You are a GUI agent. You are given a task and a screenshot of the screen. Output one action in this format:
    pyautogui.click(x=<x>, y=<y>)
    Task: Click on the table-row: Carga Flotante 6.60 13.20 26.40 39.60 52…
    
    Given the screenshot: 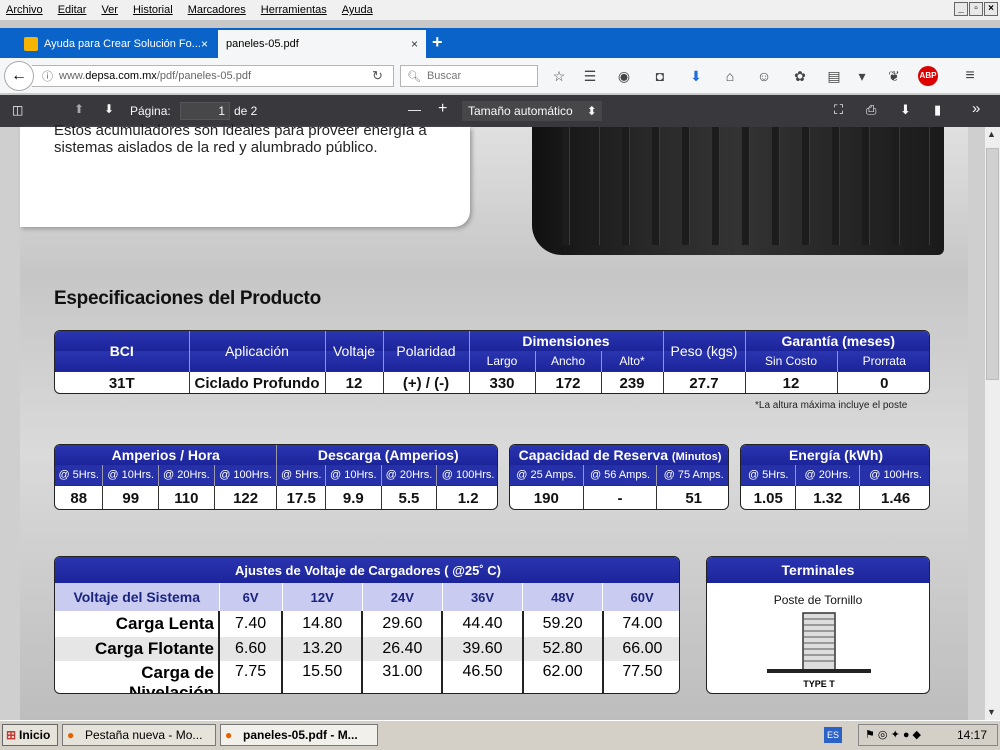 What is the action you would take?
    pyautogui.click(x=367, y=649)
    